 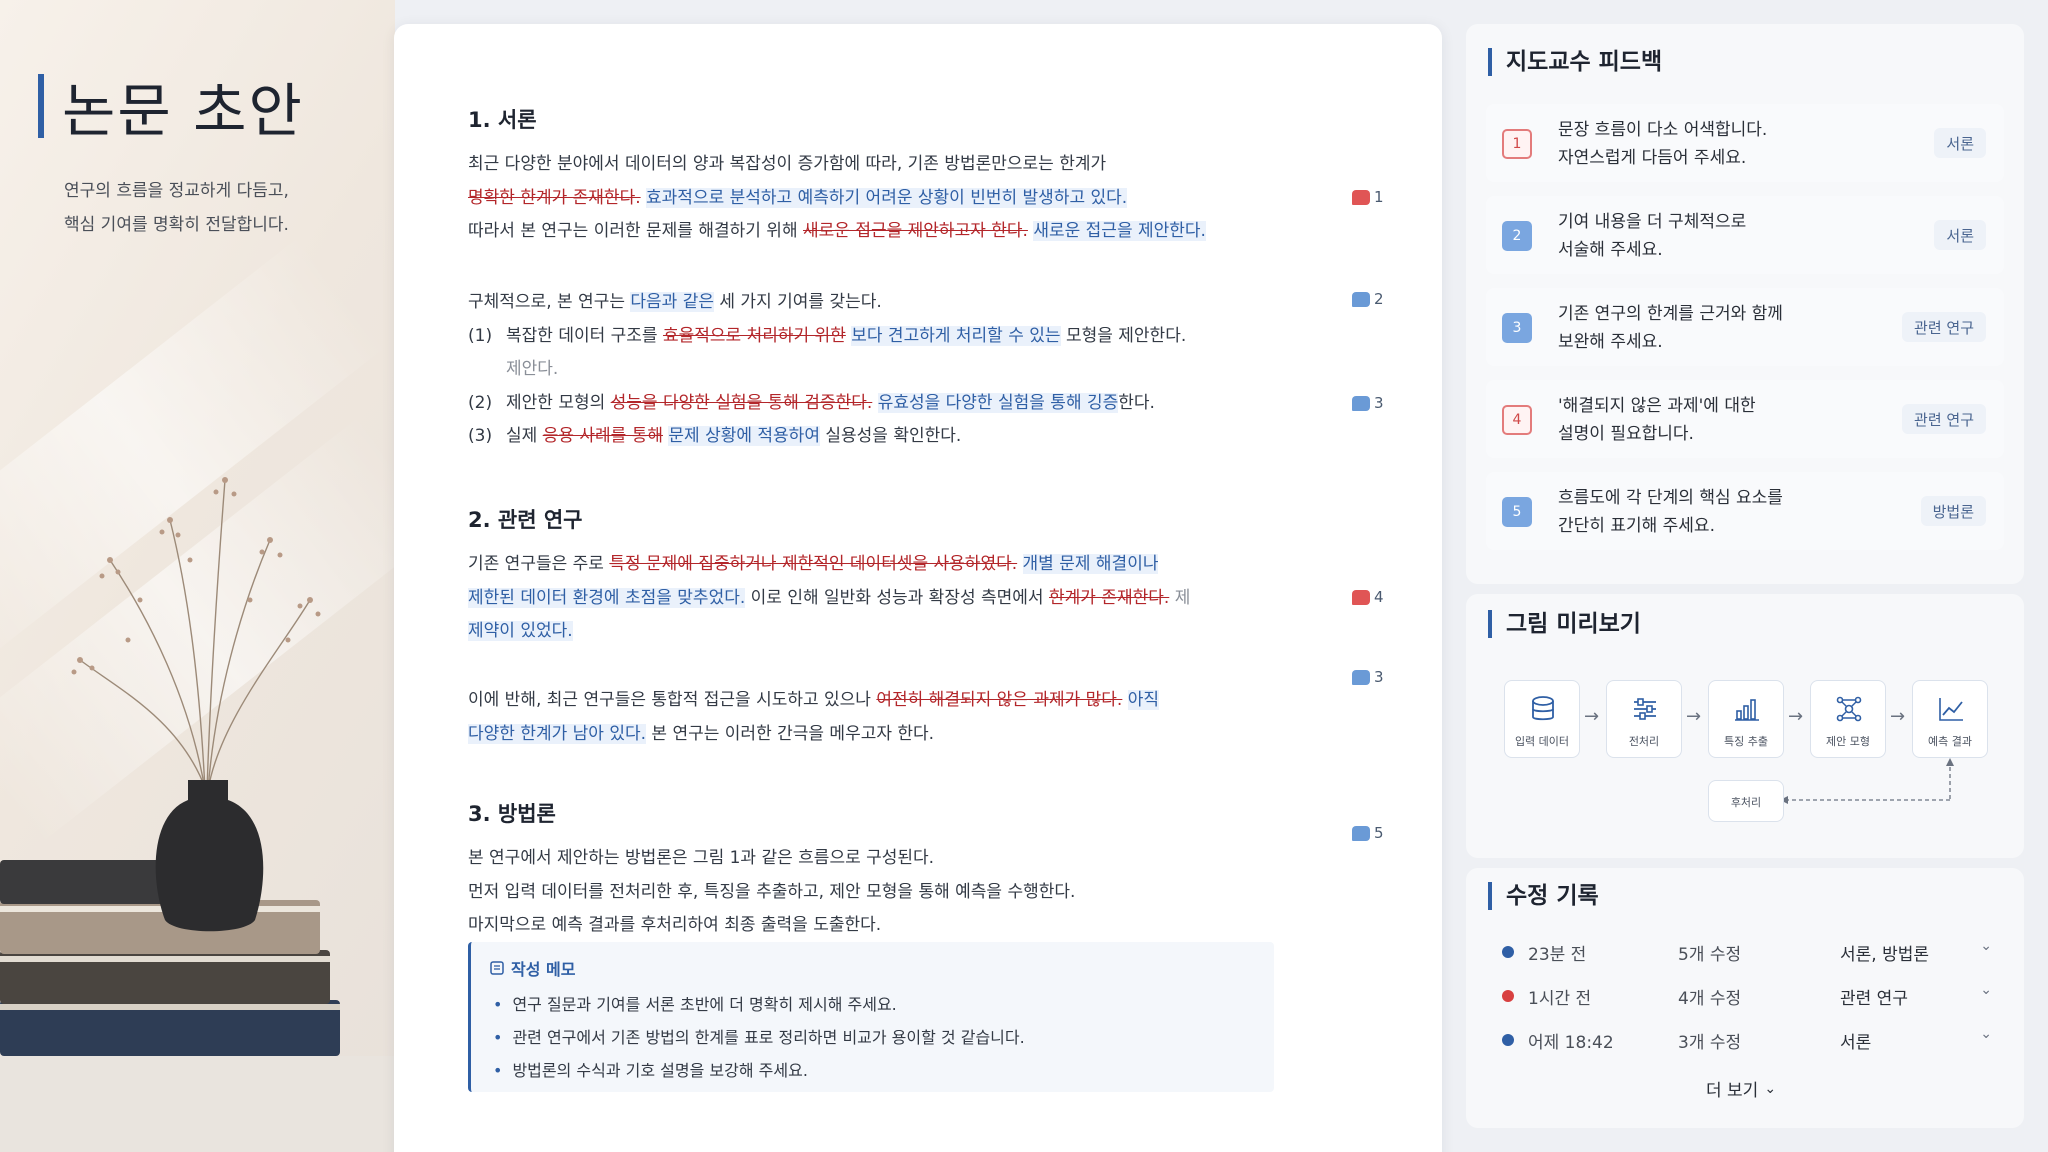 I want to click on show-more-button: 더 보기 ⌄, so click(x=1741, y=1089).